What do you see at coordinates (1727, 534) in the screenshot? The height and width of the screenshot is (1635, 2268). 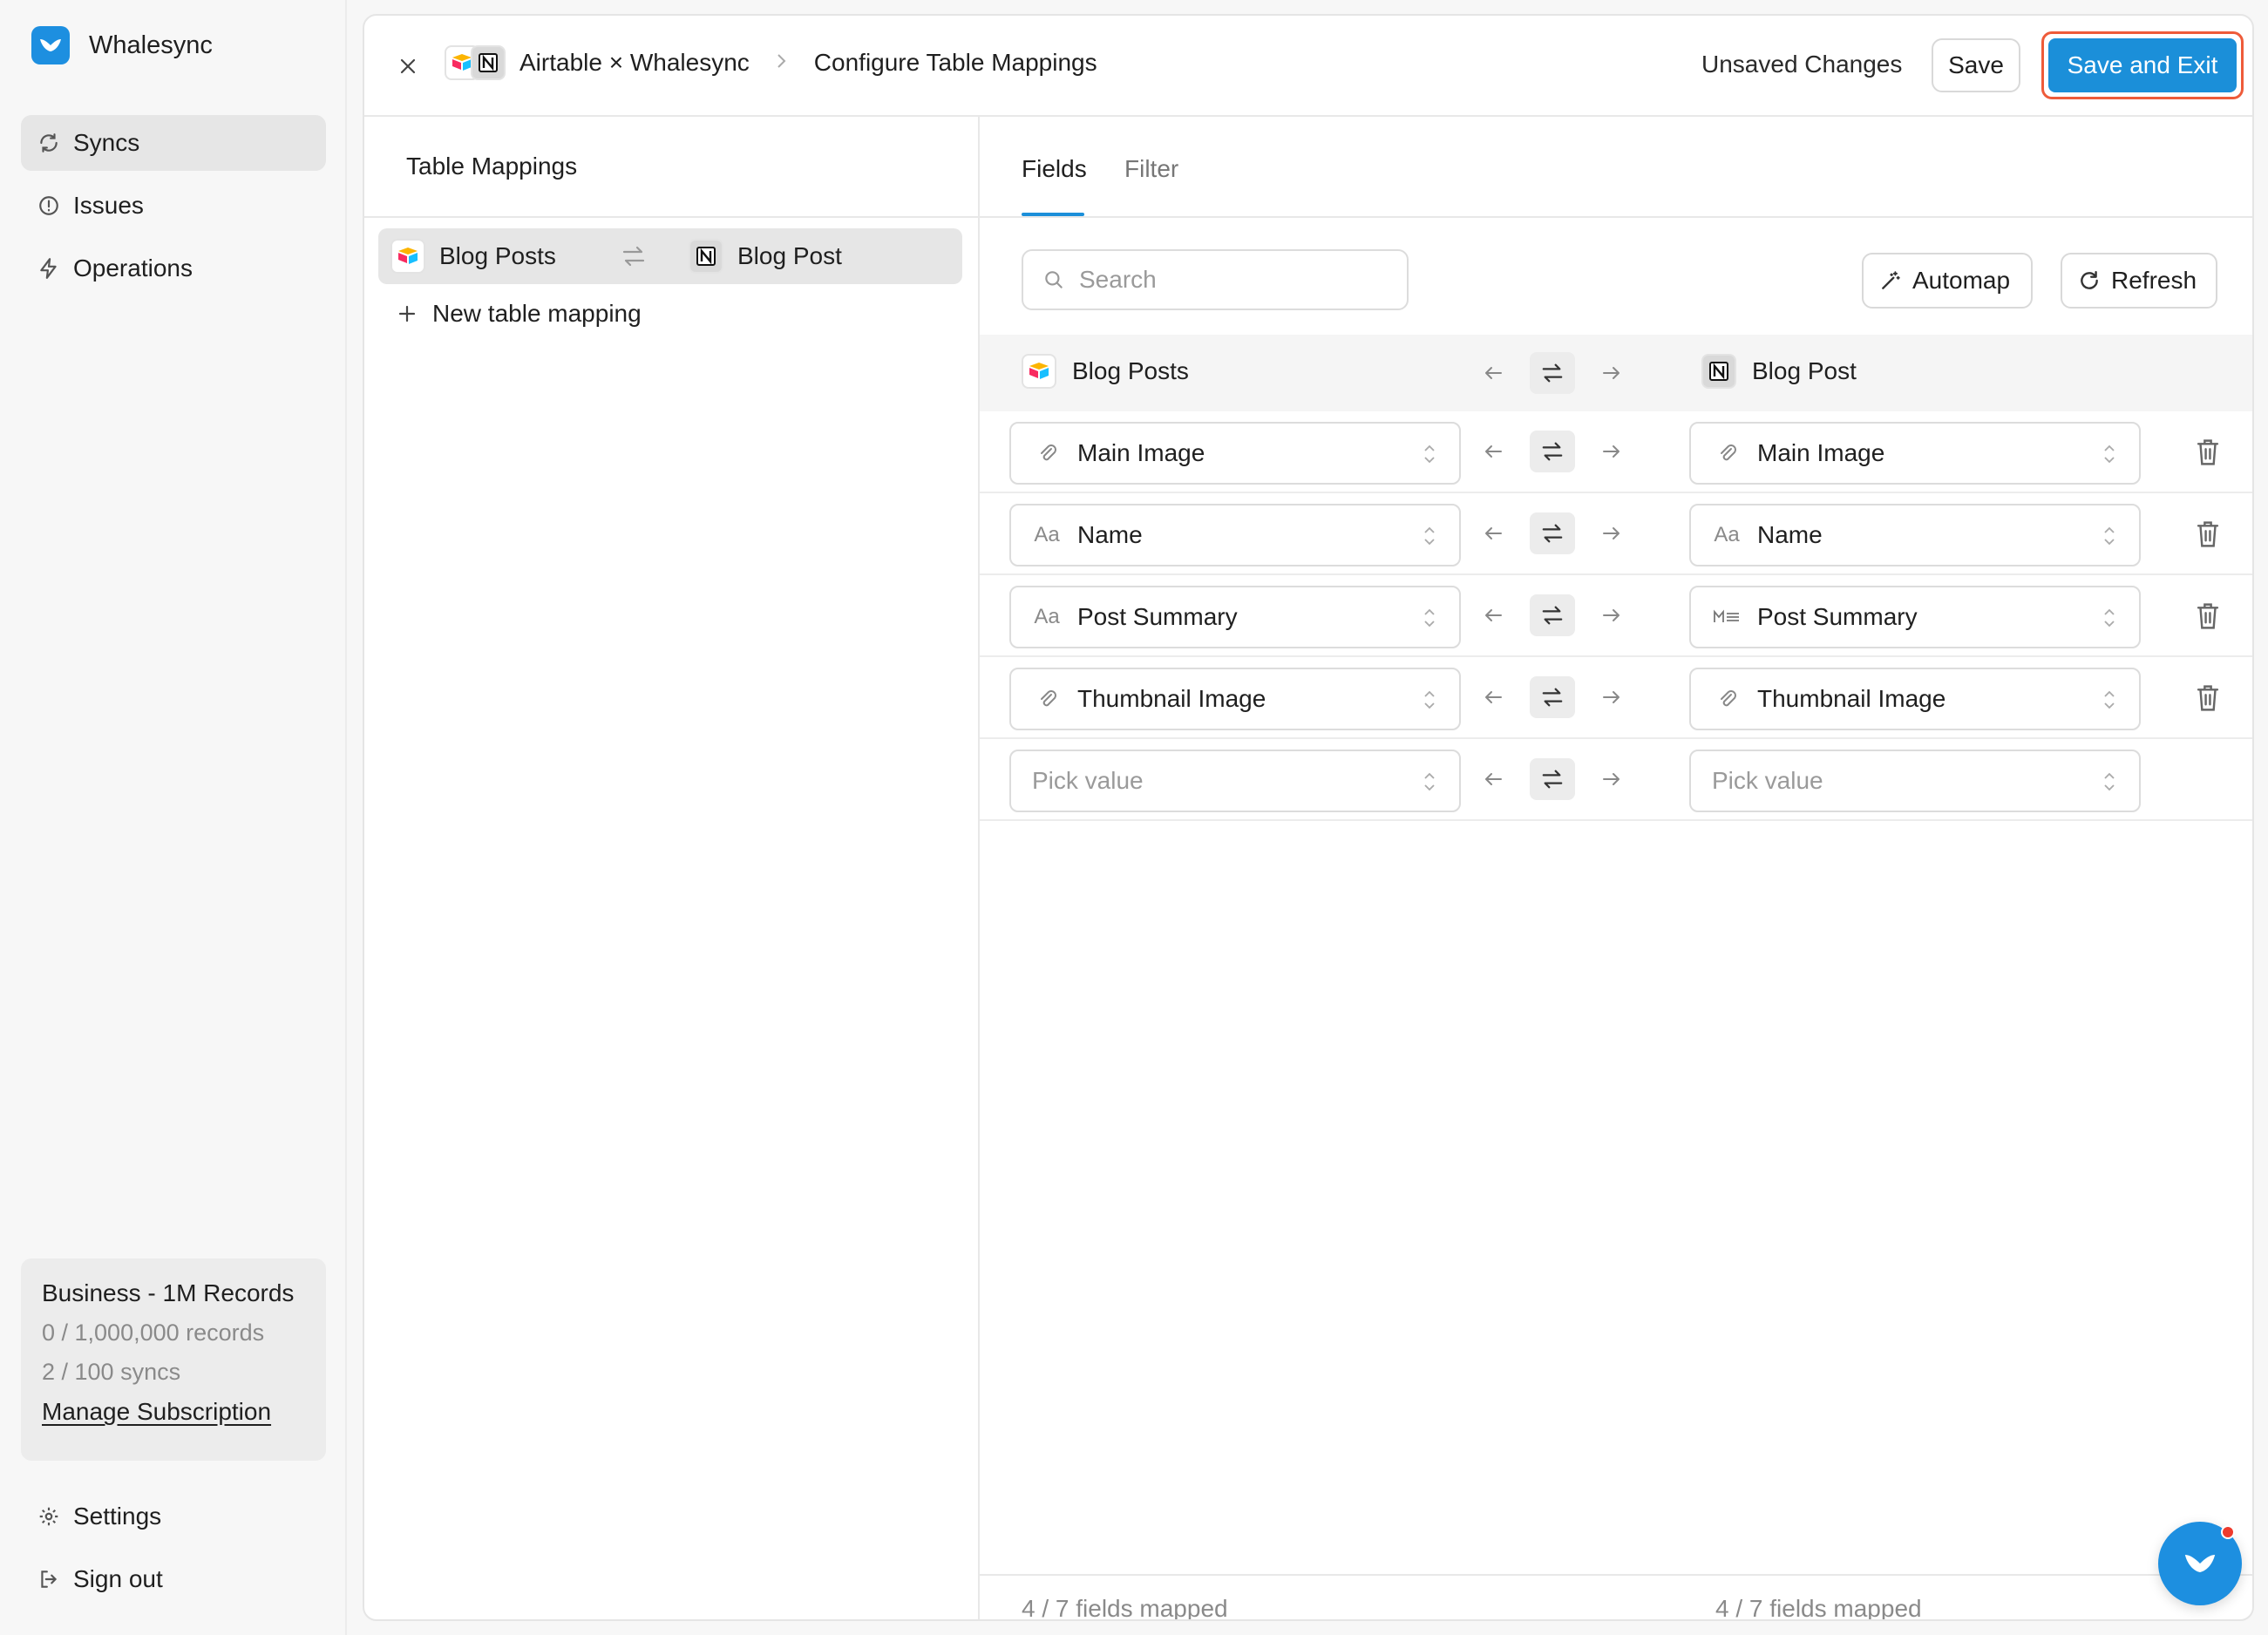 I see `text-aa-icon: Aa` at bounding box center [1727, 534].